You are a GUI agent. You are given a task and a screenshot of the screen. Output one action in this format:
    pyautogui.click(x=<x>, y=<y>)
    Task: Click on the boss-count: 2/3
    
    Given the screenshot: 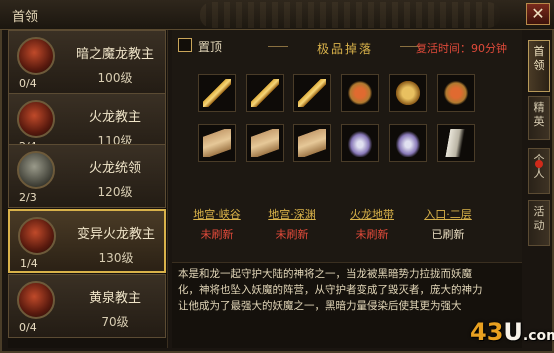 What is the action you would take?
    pyautogui.click(x=28, y=197)
    